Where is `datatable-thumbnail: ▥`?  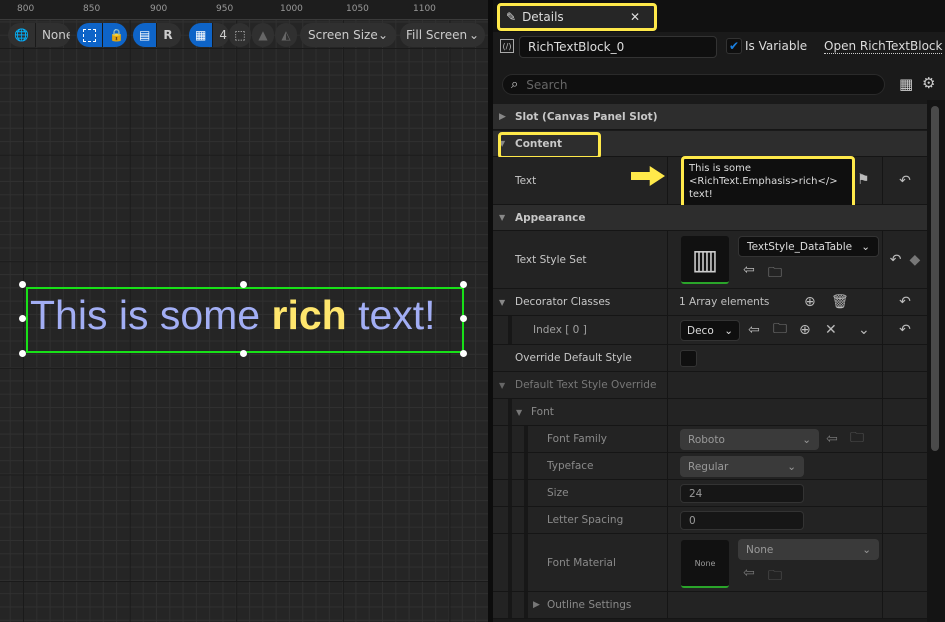 datatable-thumbnail: ▥ is located at coordinates (705, 260).